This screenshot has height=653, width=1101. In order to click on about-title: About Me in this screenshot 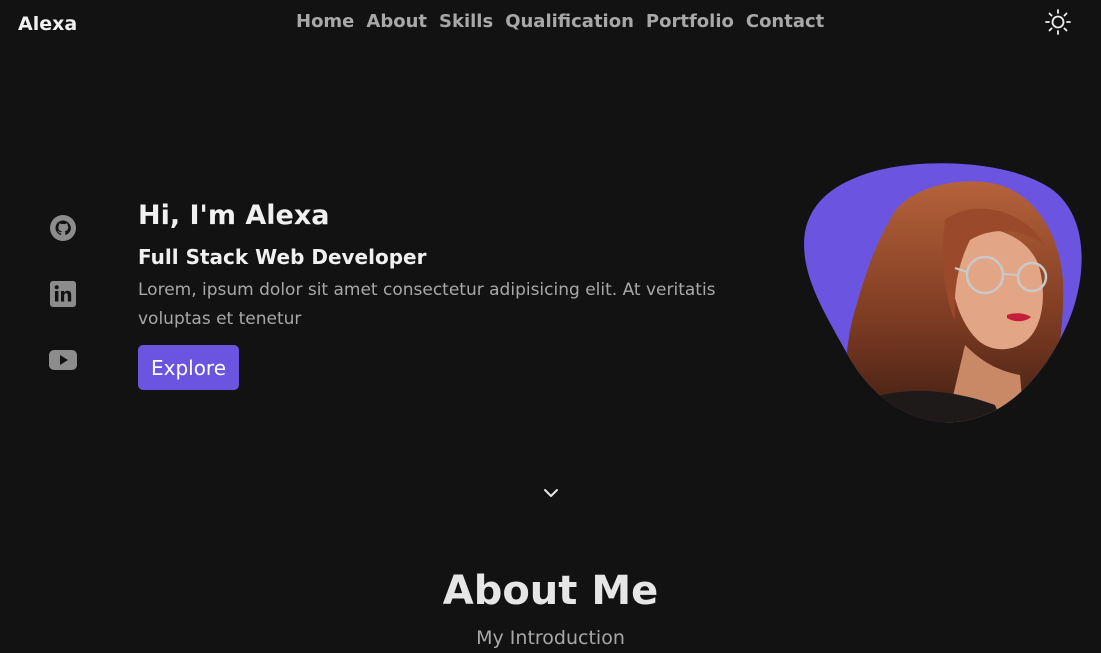, I will do `click(550, 591)`.